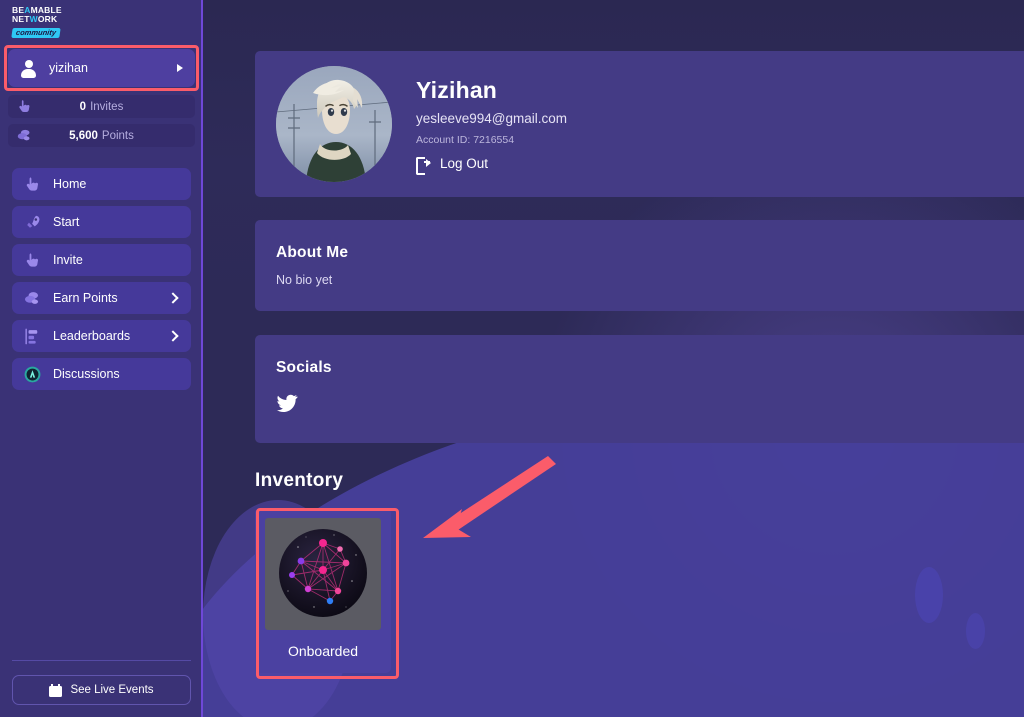 The image size is (1024, 717). I want to click on sidebar-item-label: Start, so click(66, 222).